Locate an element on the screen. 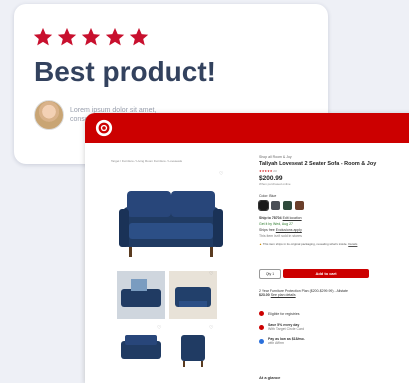 This screenshot has height=383, width=409. reviewer-avatar is located at coordinates (49, 115).